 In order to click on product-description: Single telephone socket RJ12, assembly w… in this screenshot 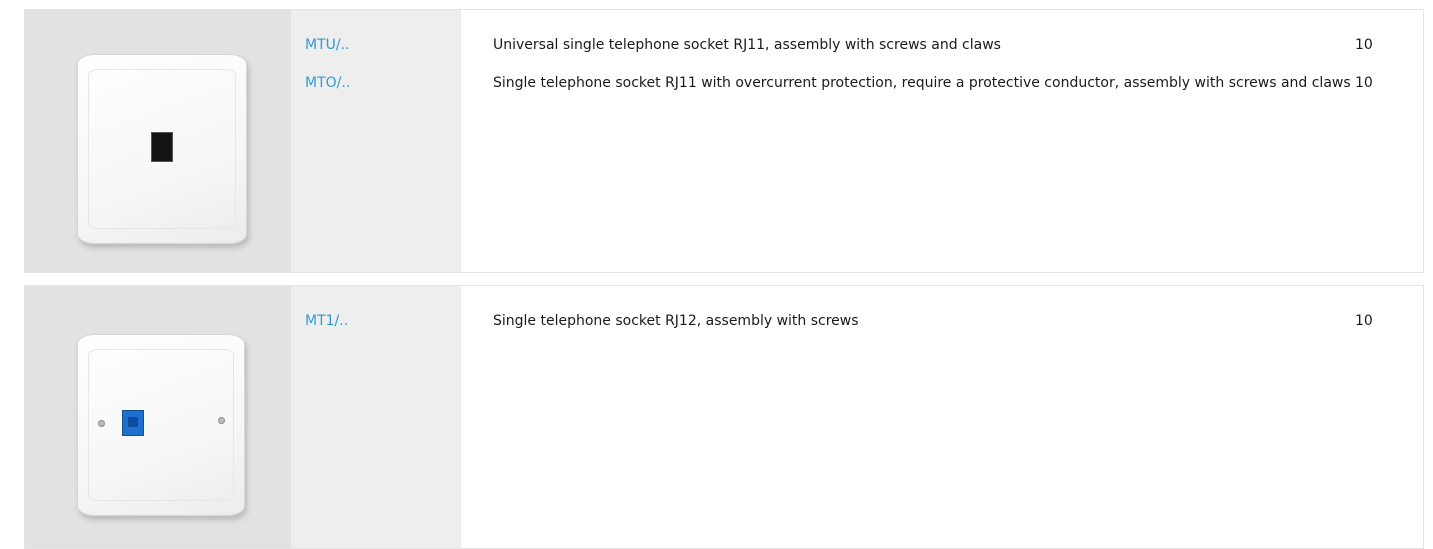, I will do `click(676, 321)`.